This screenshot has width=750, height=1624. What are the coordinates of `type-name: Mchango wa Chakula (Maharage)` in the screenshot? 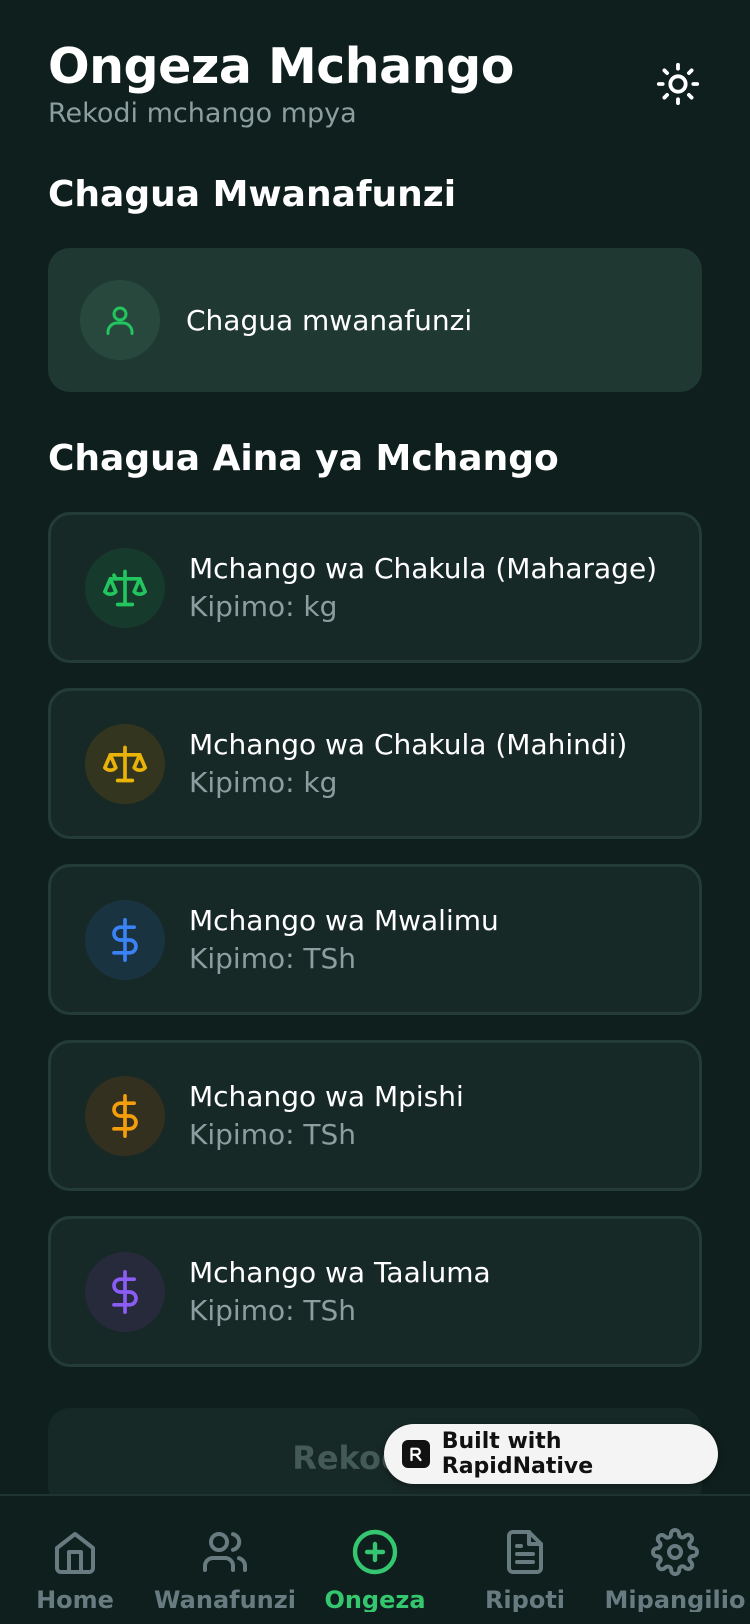 It's located at (423, 568).